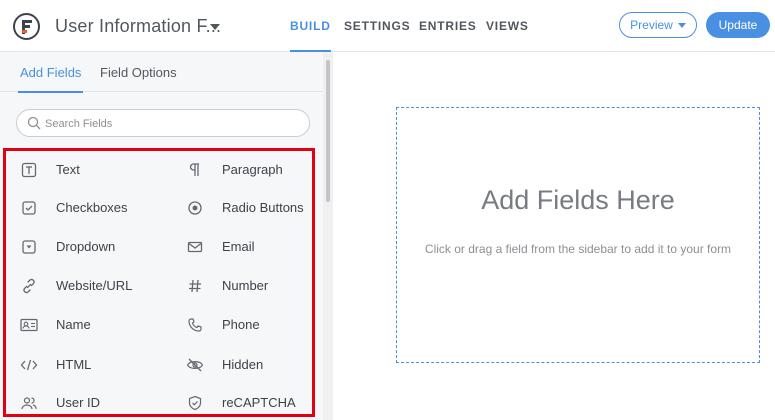  I want to click on field-dropdown: Dropdown, so click(95, 247).